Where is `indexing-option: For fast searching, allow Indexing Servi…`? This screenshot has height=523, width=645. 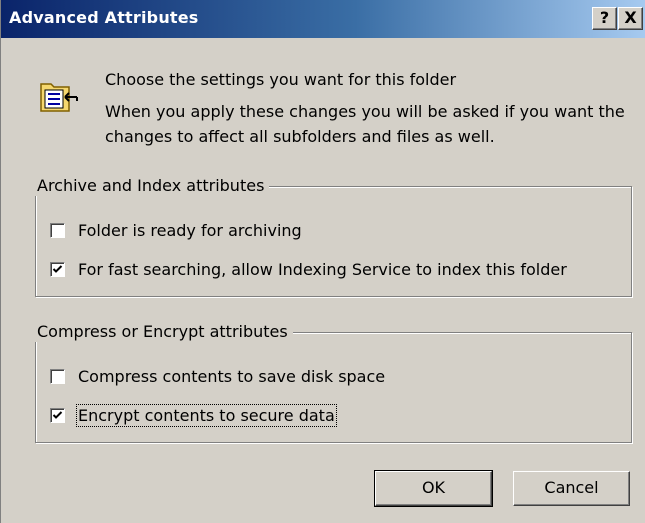
indexing-option: For fast searching, allow Indexing Servi… is located at coordinates (308, 269).